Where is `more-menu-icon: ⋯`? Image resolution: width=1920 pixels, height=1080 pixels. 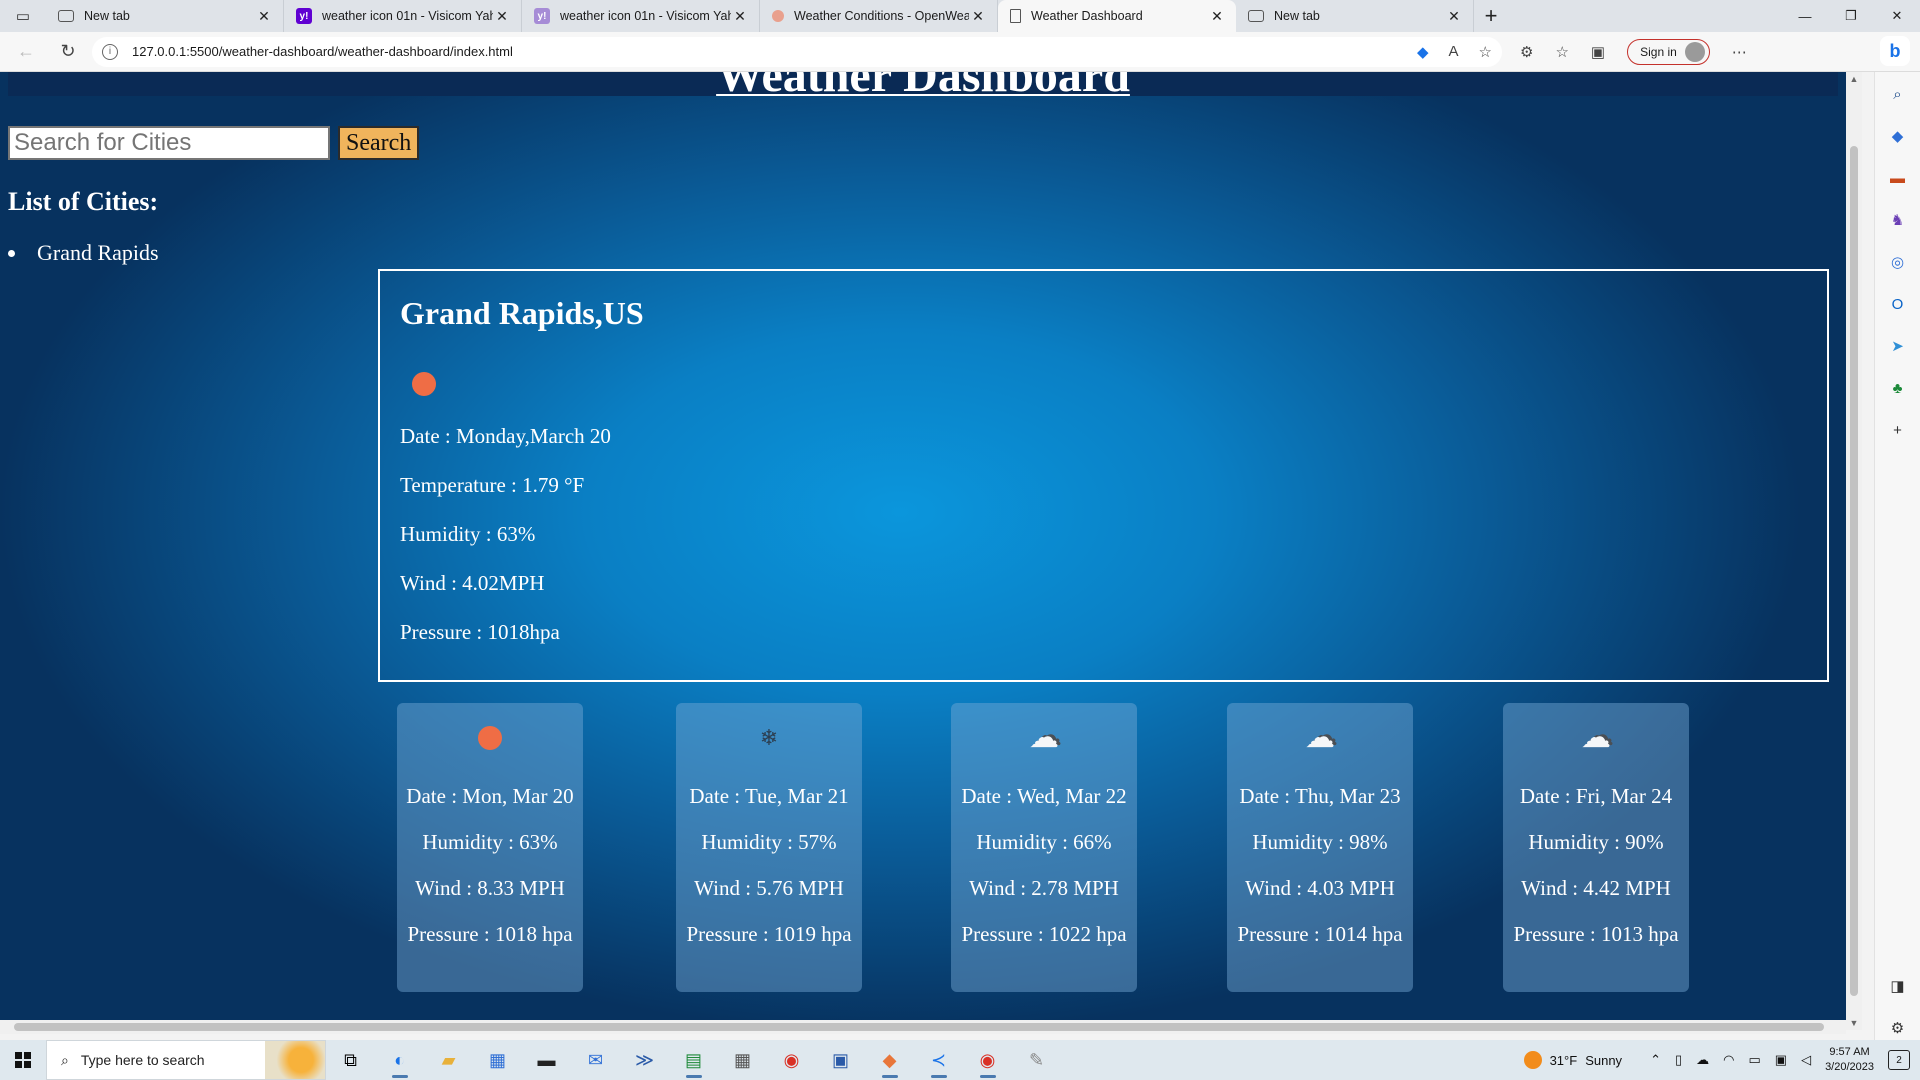
more-menu-icon: ⋯ is located at coordinates (1739, 52).